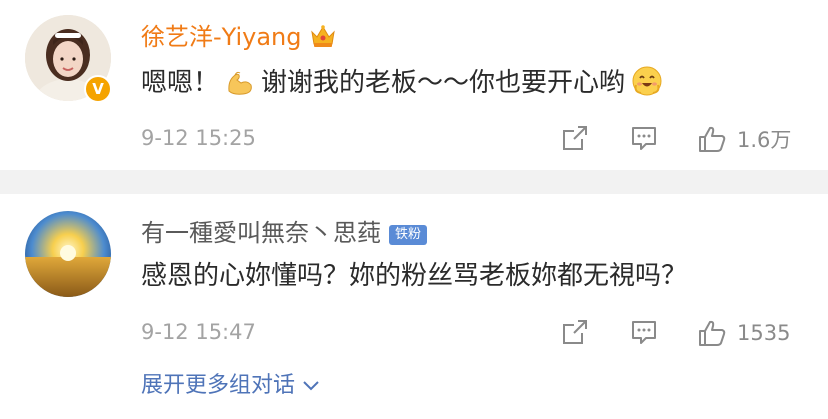 This screenshot has height=419, width=828. Describe the element at coordinates (408, 235) in the screenshot. I see `fan-badge: 铁粉` at that location.